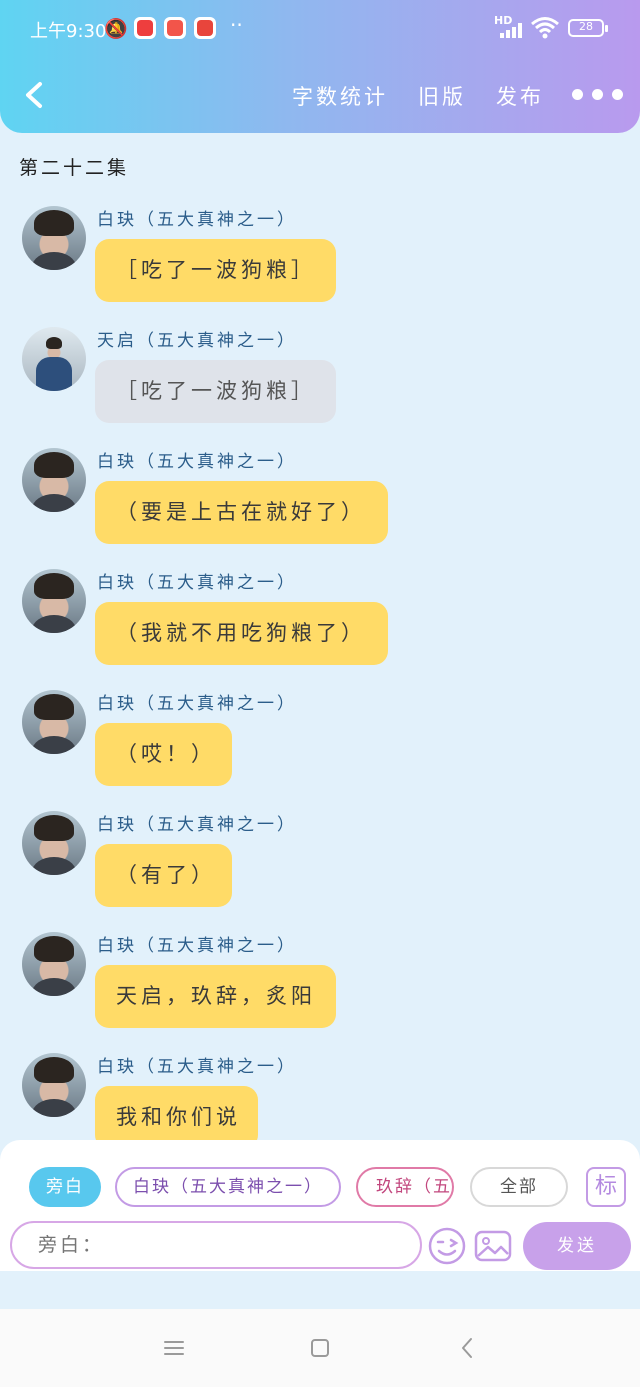  What do you see at coordinates (205, 28) in the screenshot?
I see `mall-app-icon` at bounding box center [205, 28].